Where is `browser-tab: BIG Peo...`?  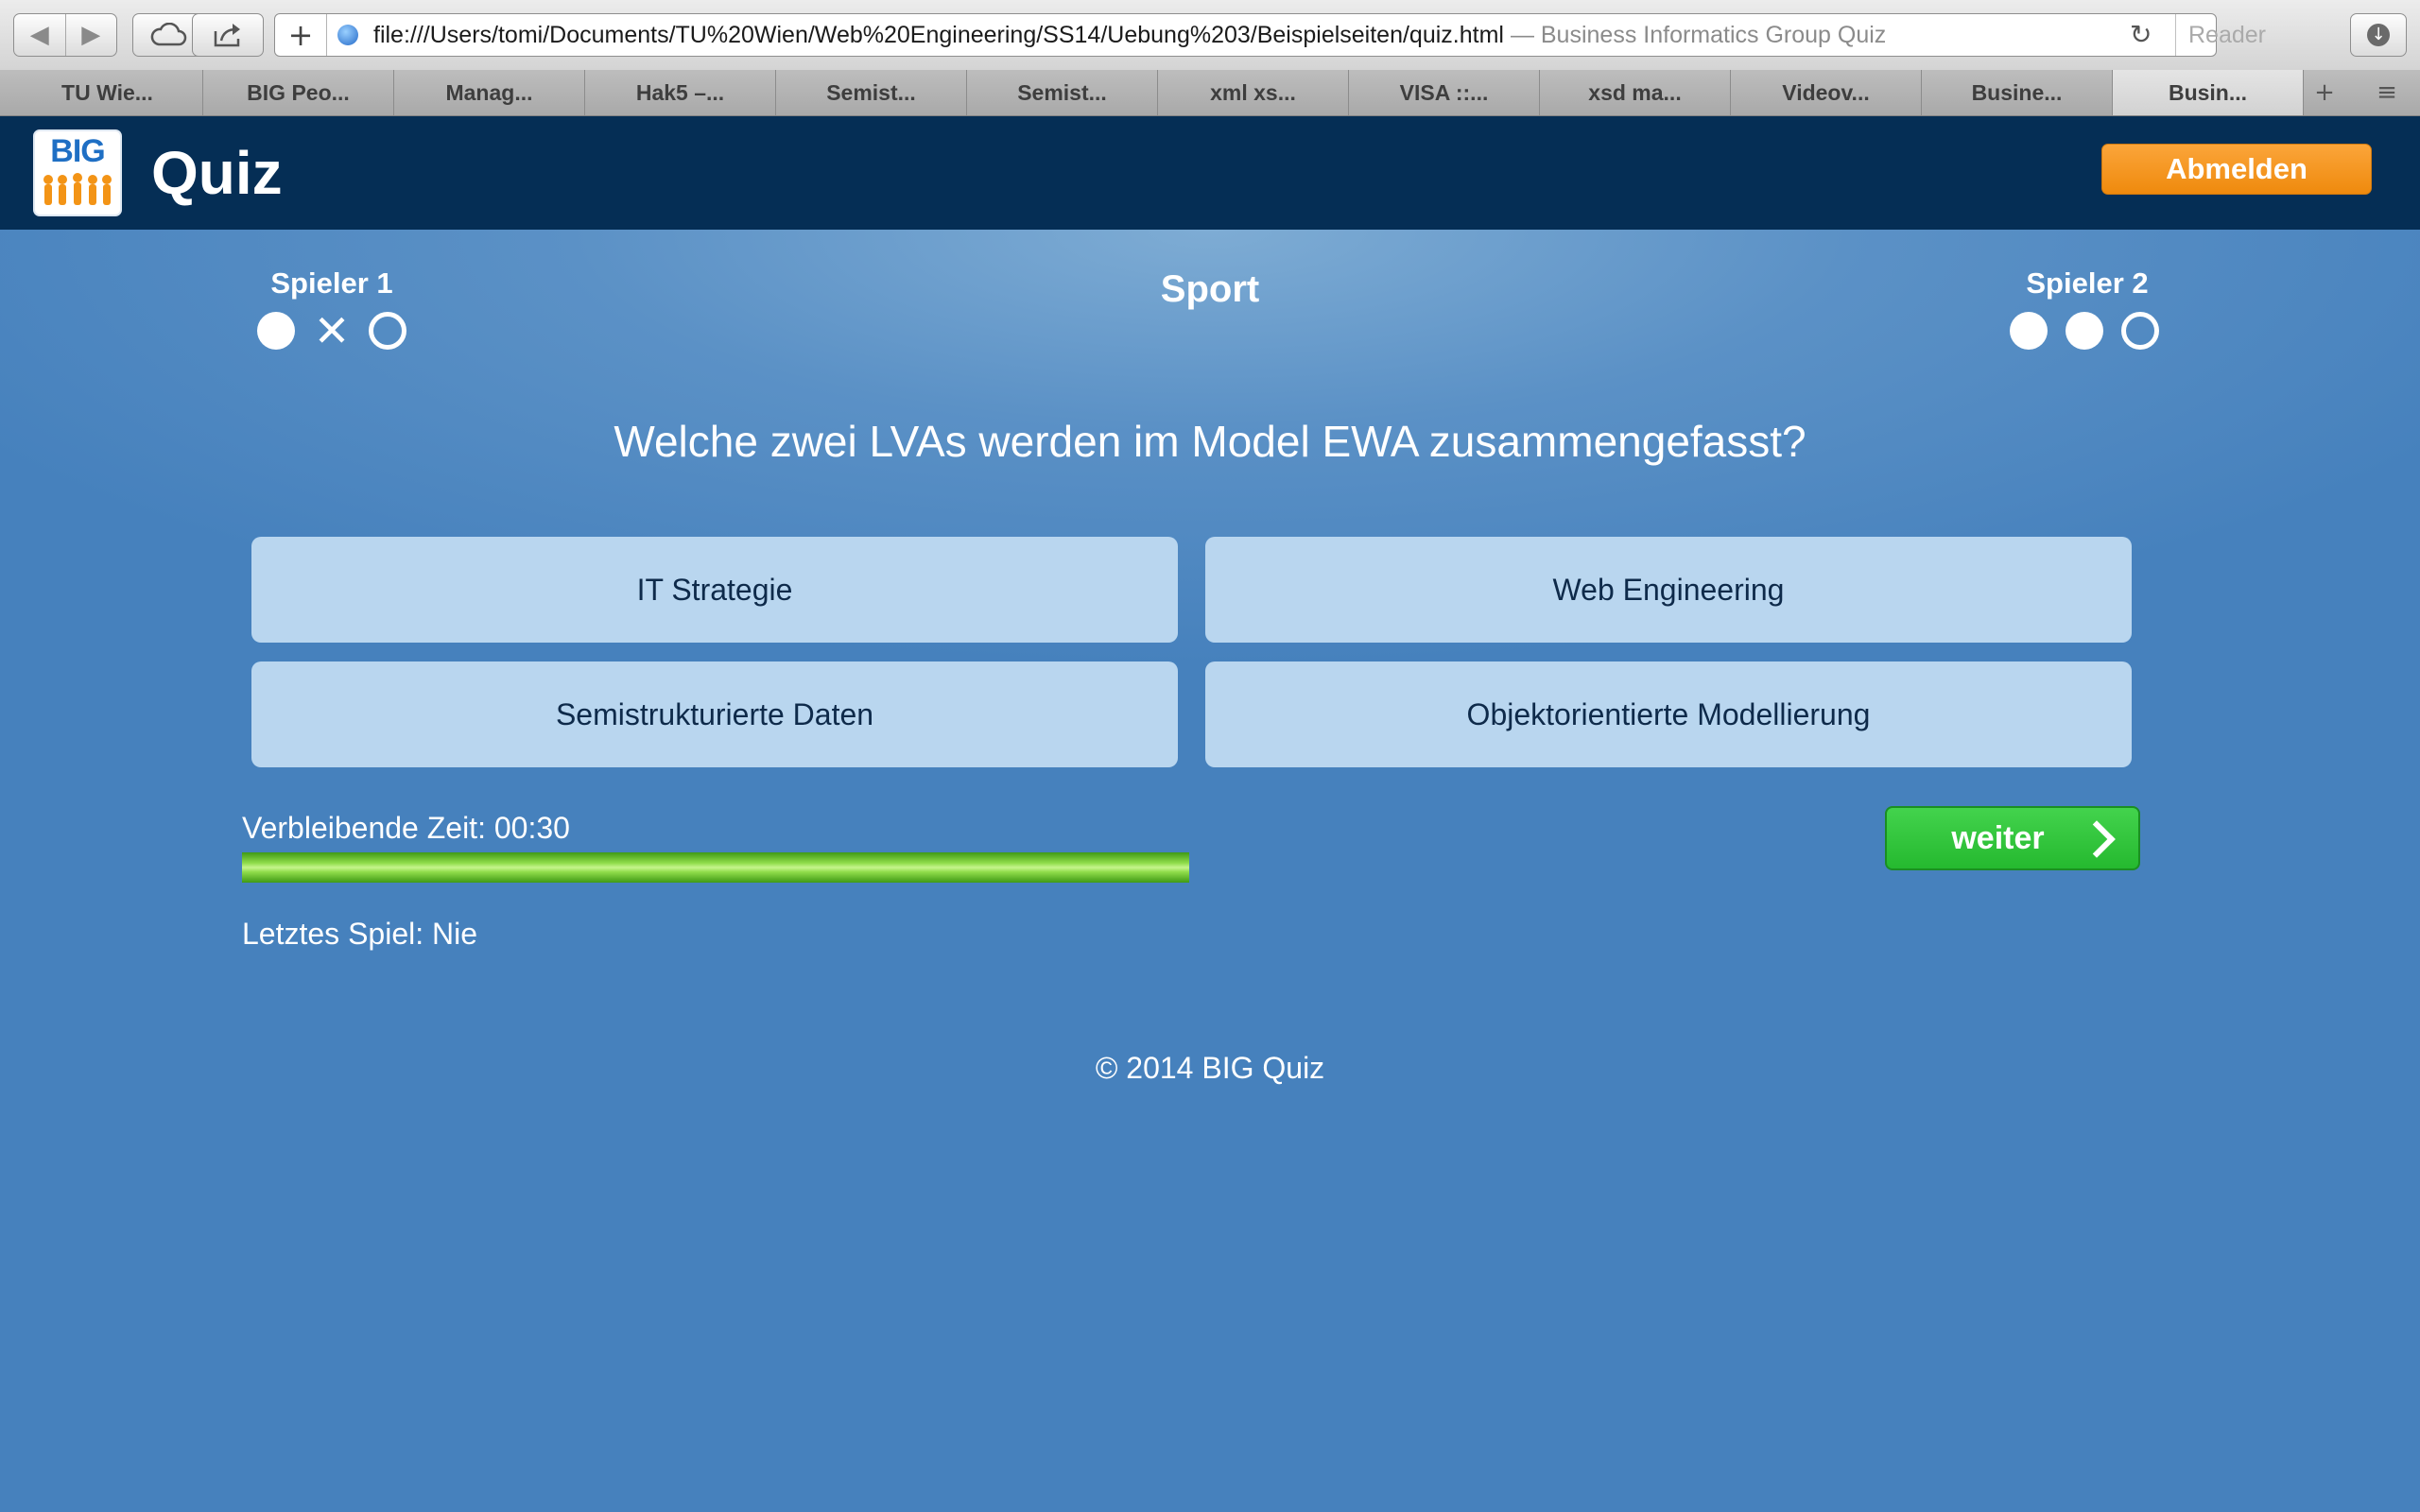
browser-tab: BIG Peo... is located at coordinates (298, 92).